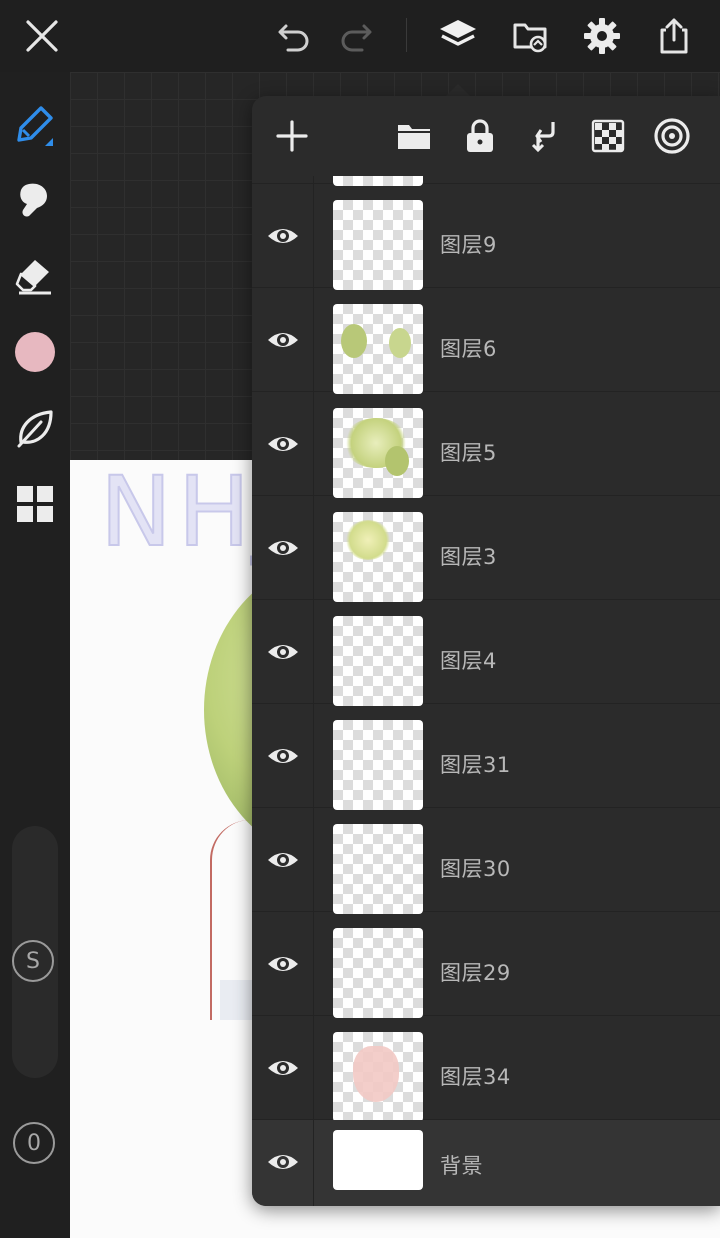 The image size is (720, 1238). I want to click on layer-name: 图层29, so click(475, 973).